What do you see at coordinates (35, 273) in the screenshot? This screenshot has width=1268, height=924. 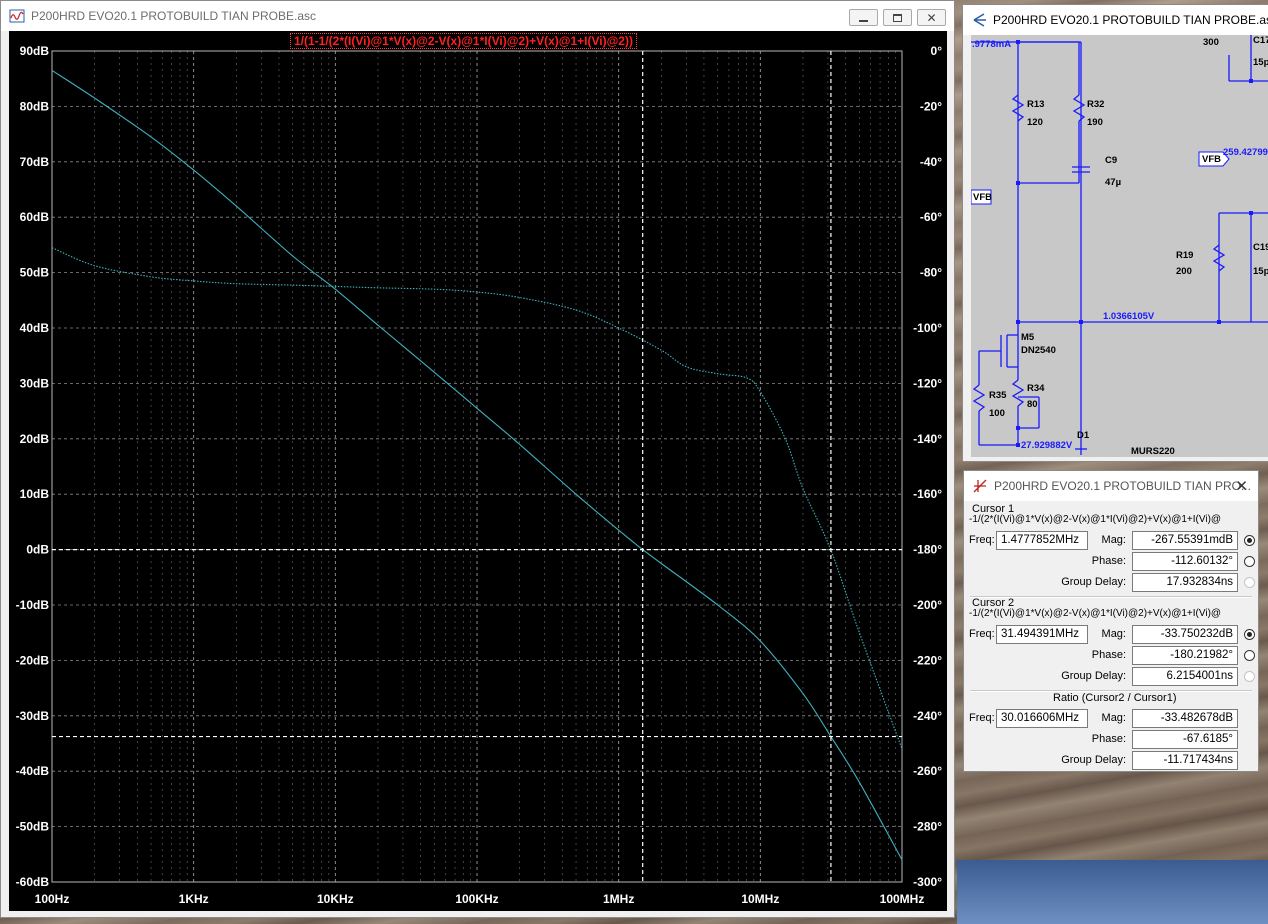 I see `y-left-tick-label: 50dB` at bounding box center [35, 273].